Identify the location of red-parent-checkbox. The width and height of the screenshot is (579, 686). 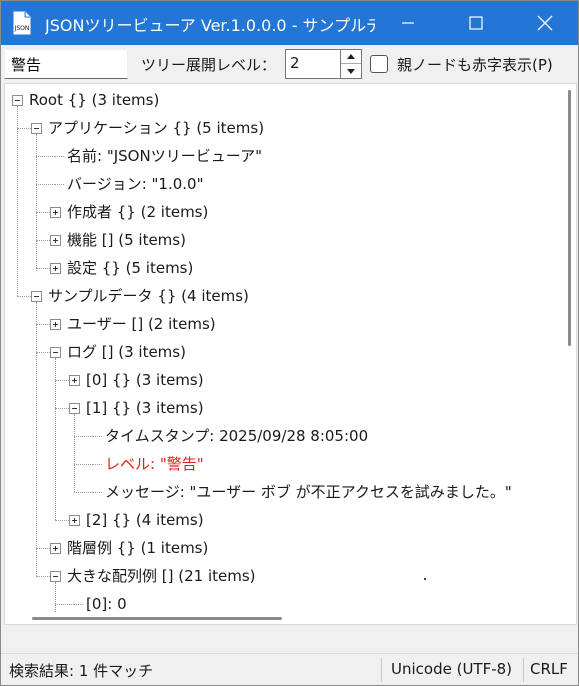
(379, 64).